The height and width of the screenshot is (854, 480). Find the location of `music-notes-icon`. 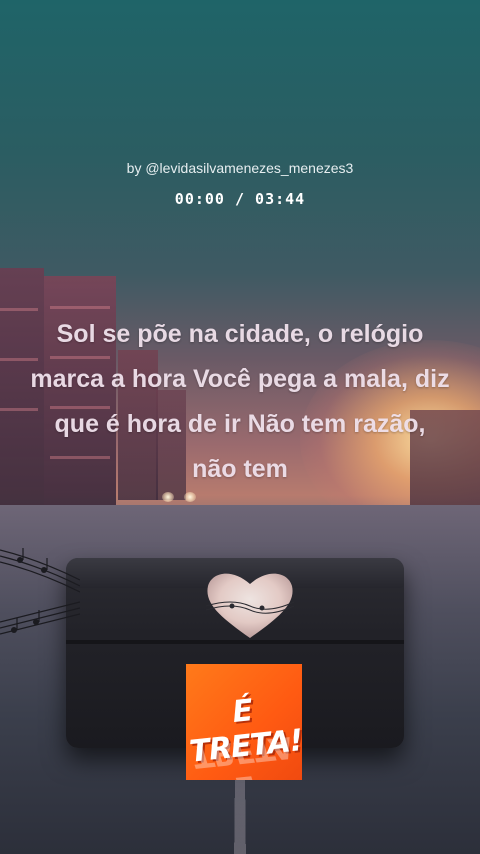

music-notes-icon is located at coordinates (40, 591).